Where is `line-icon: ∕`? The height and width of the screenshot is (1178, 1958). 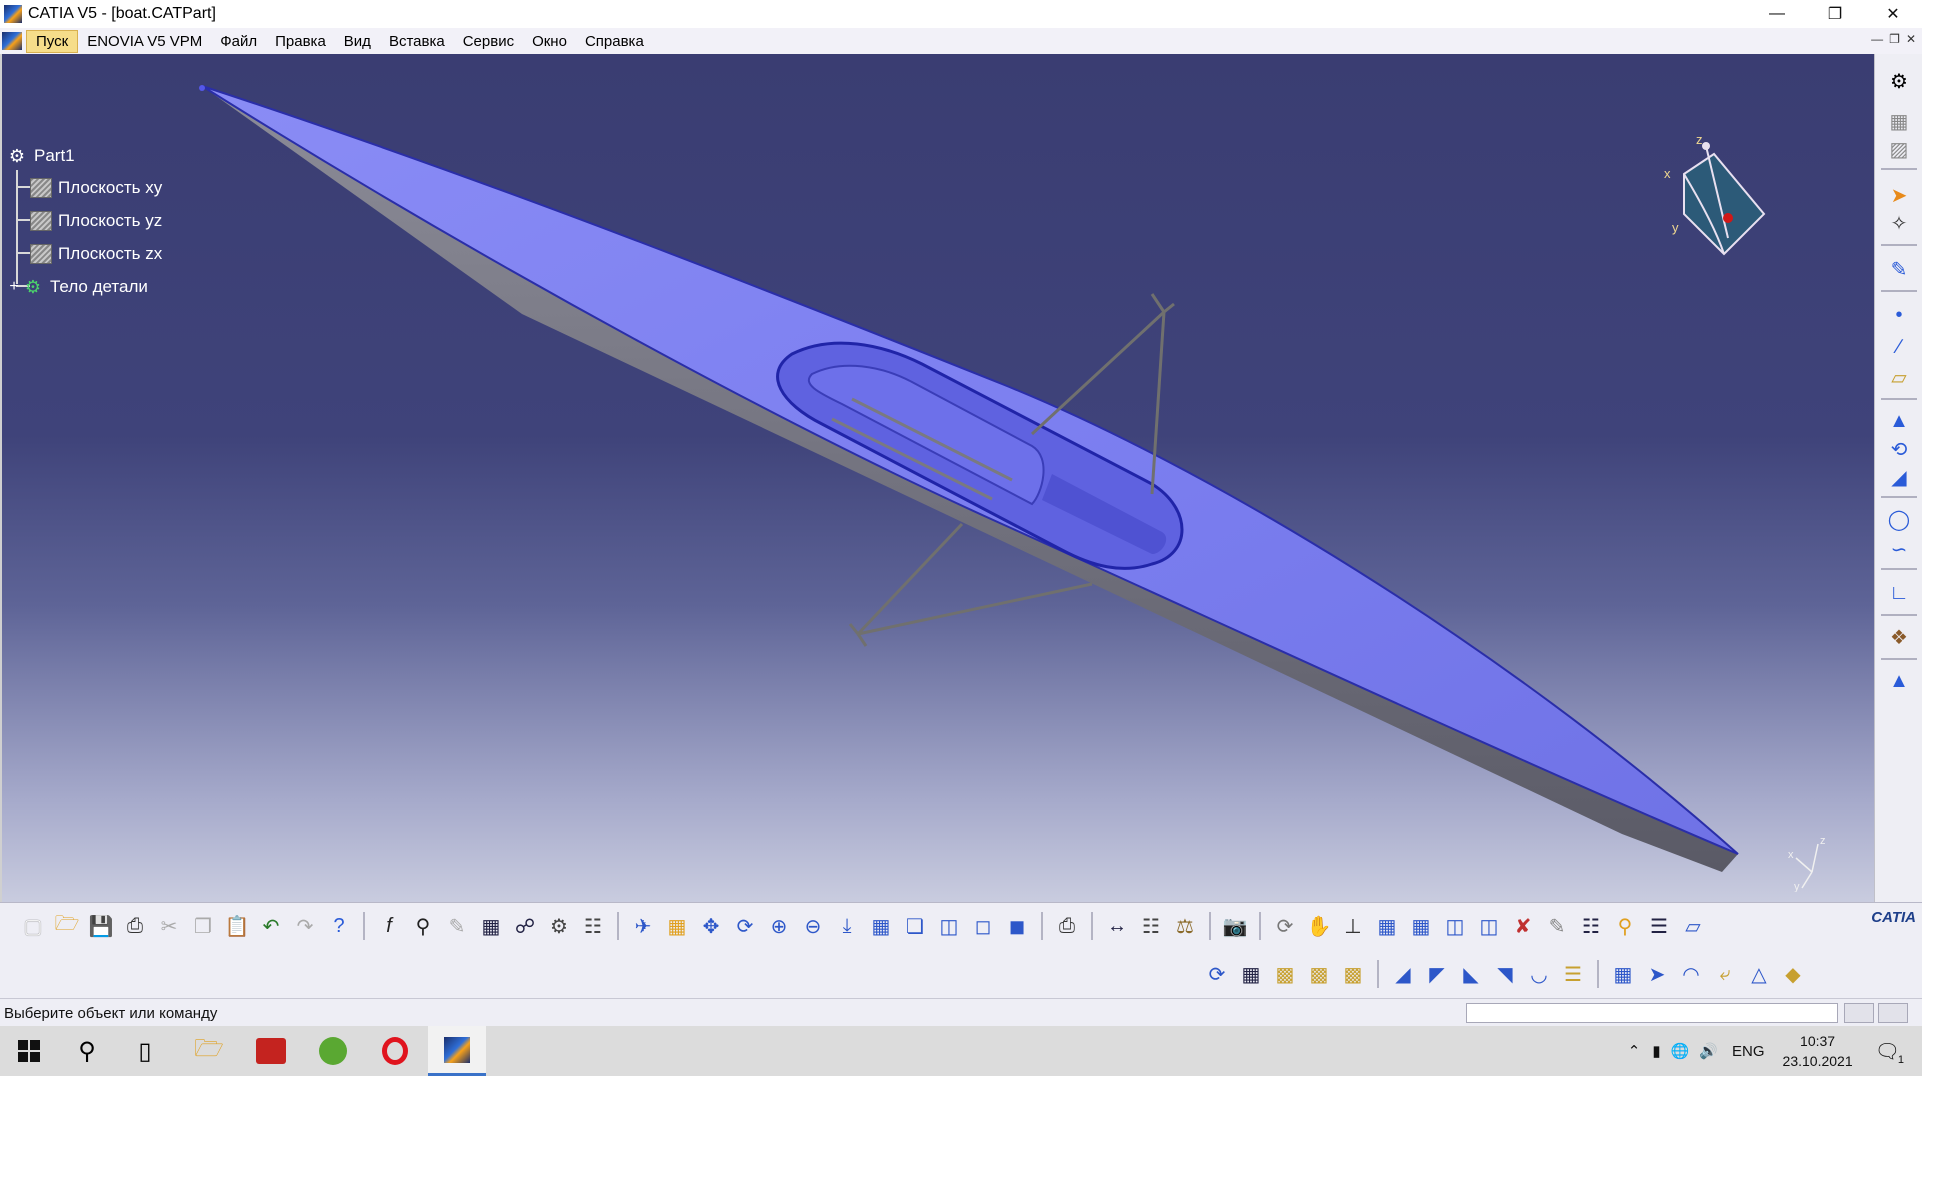 line-icon: ∕ is located at coordinates (1899, 347).